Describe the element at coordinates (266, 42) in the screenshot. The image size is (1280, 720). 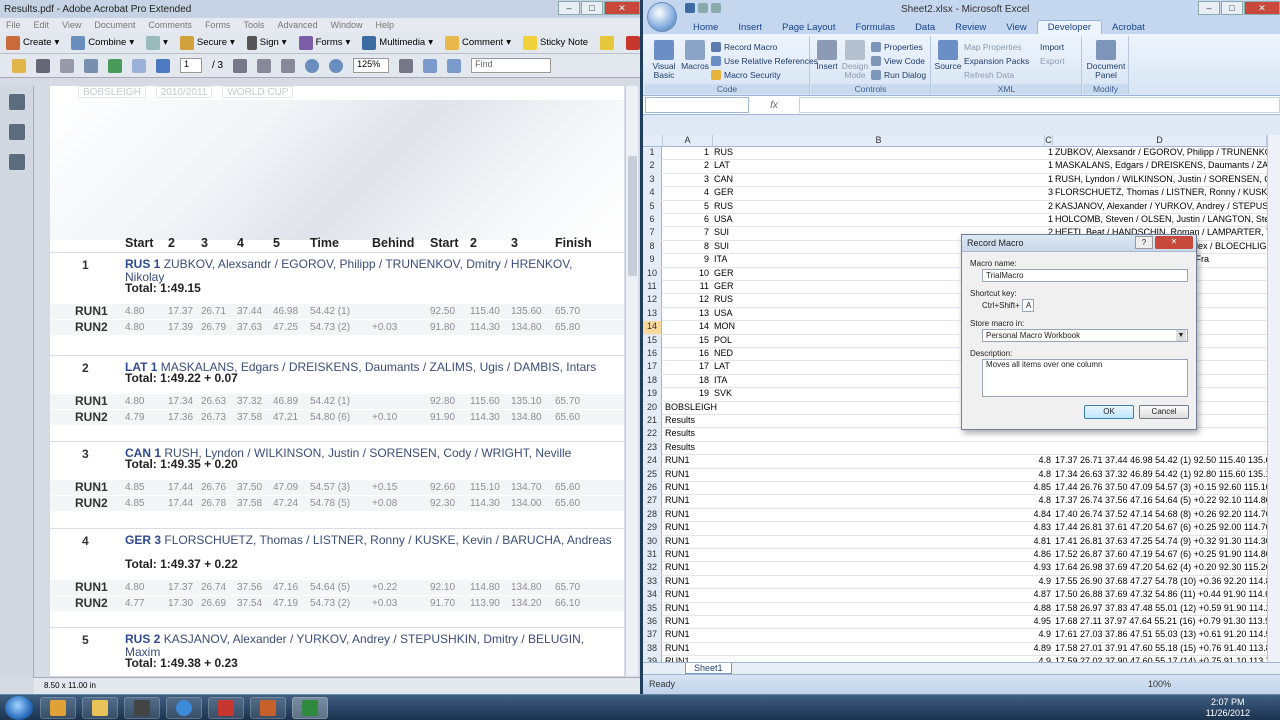
I see `sign-button: Sign ▾` at that location.